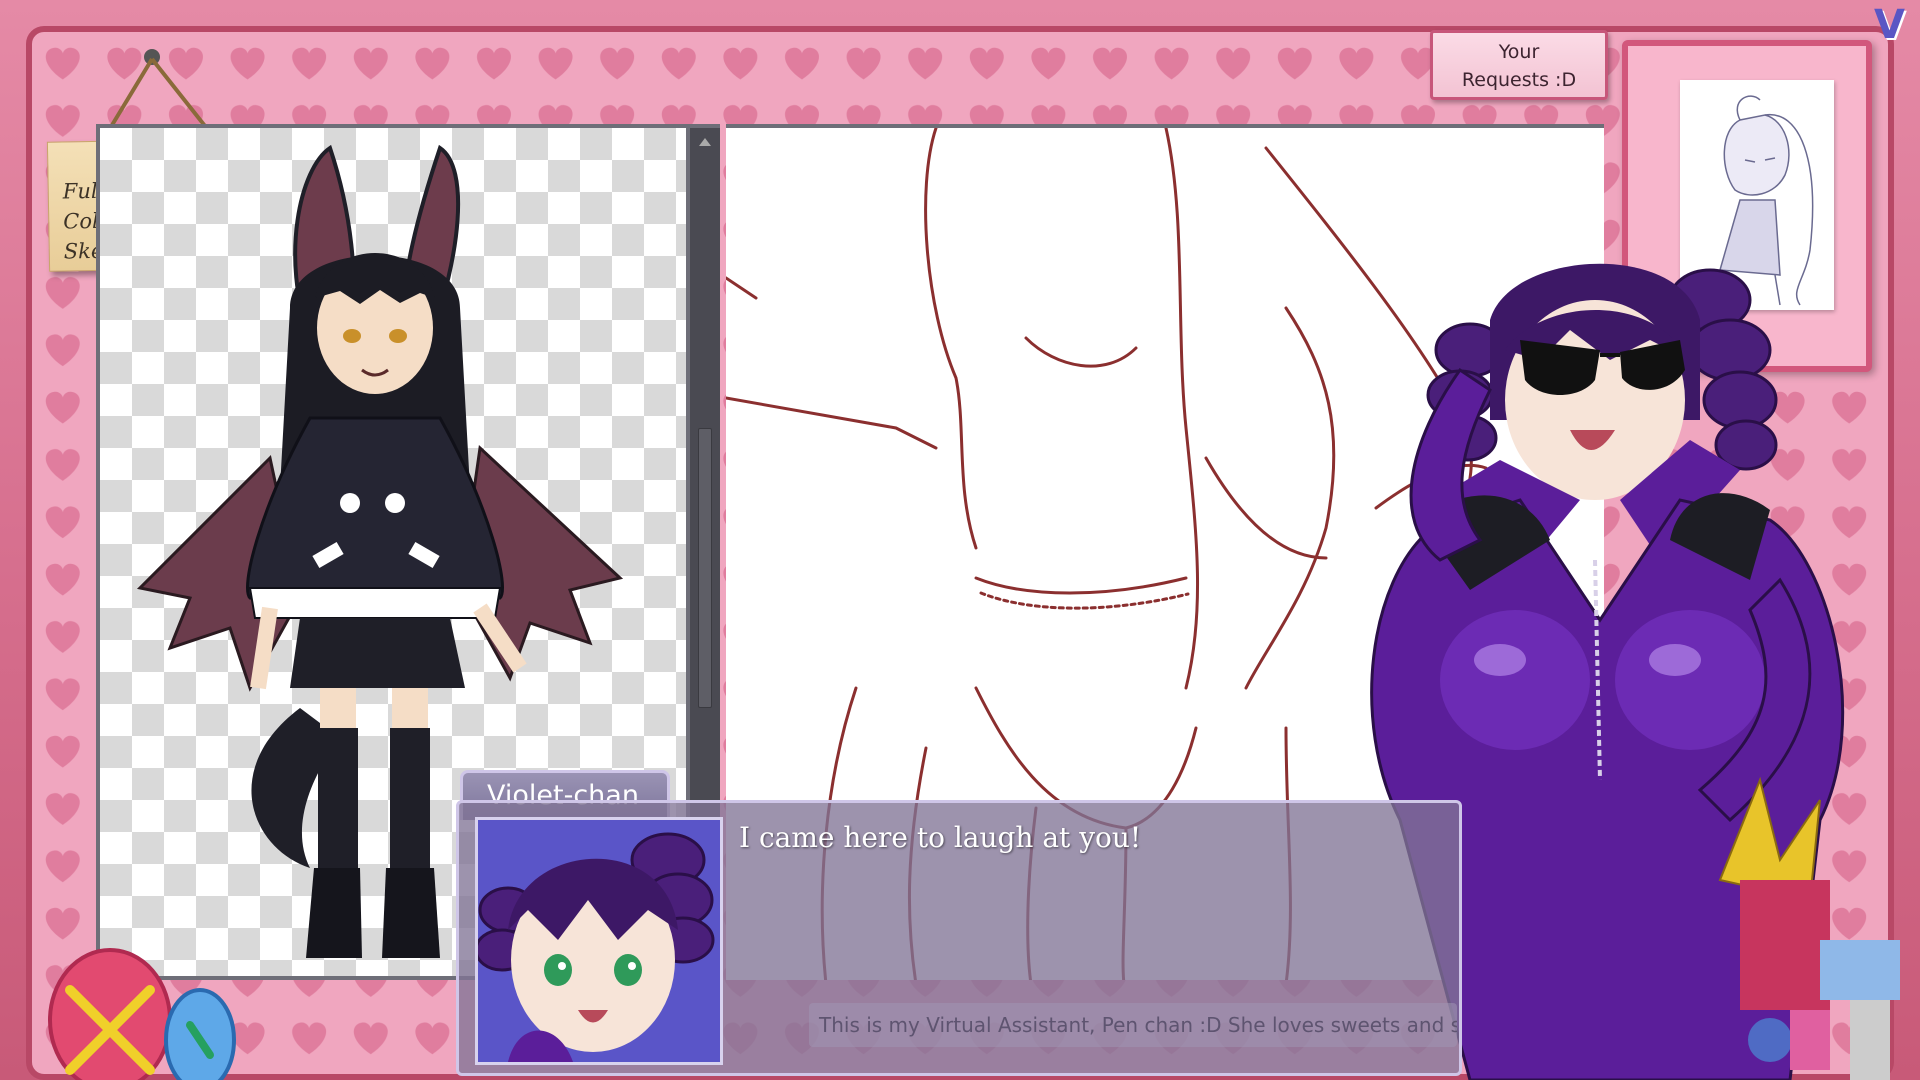 This screenshot has width=1920, height=1080. What do you see at coordinates (1519, 80) in the screenshot?
I see `requests-line2: Requests :D` at bounding box center [1519, 80].